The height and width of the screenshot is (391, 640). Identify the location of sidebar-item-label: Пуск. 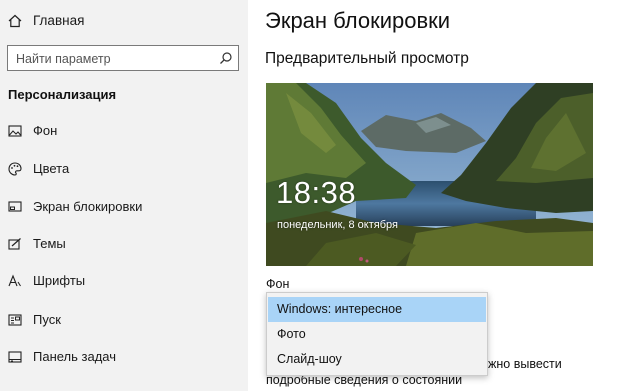
(47, 319).